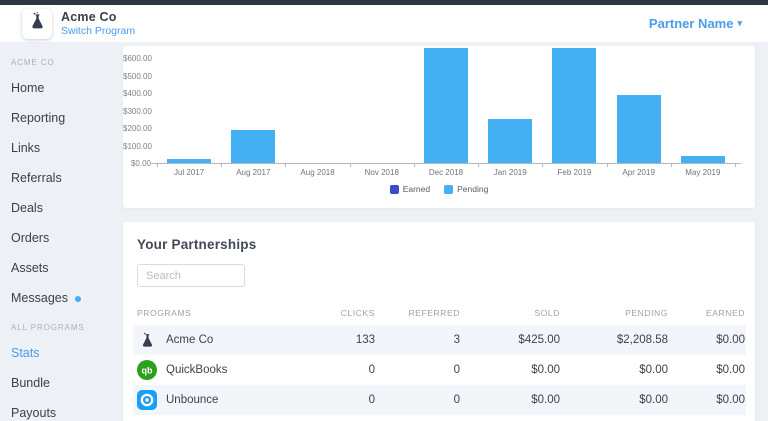 The height and width of the screenshot is (421, 768). Describe the element at coordinates (725, 313) in the screenshot. I see `column-header-earned: EARNED` at that location.